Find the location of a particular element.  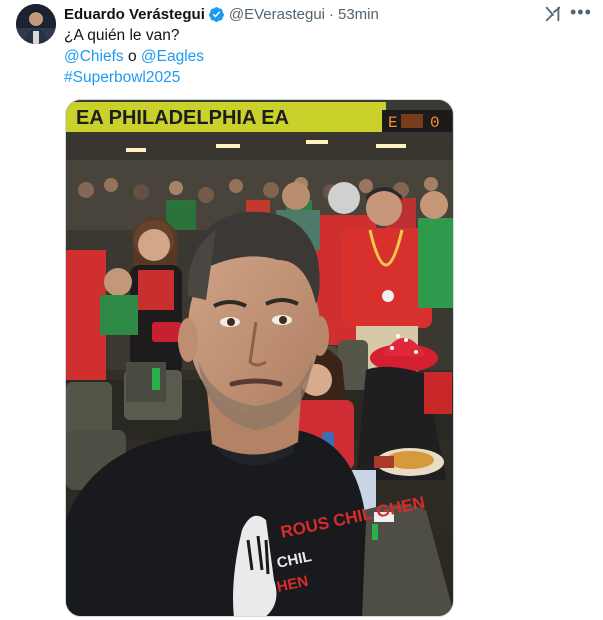

tweet-header: Eduardo Verástegui @EVerastegui · 53min is located at coordinates (221, 14).